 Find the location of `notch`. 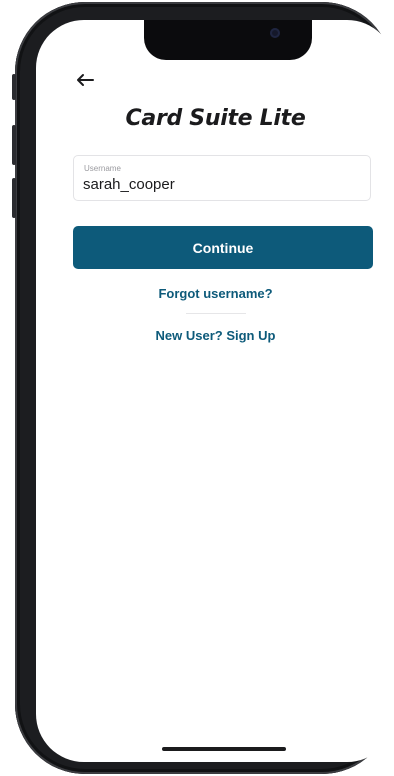

notch is located at coordinates (228, 40).